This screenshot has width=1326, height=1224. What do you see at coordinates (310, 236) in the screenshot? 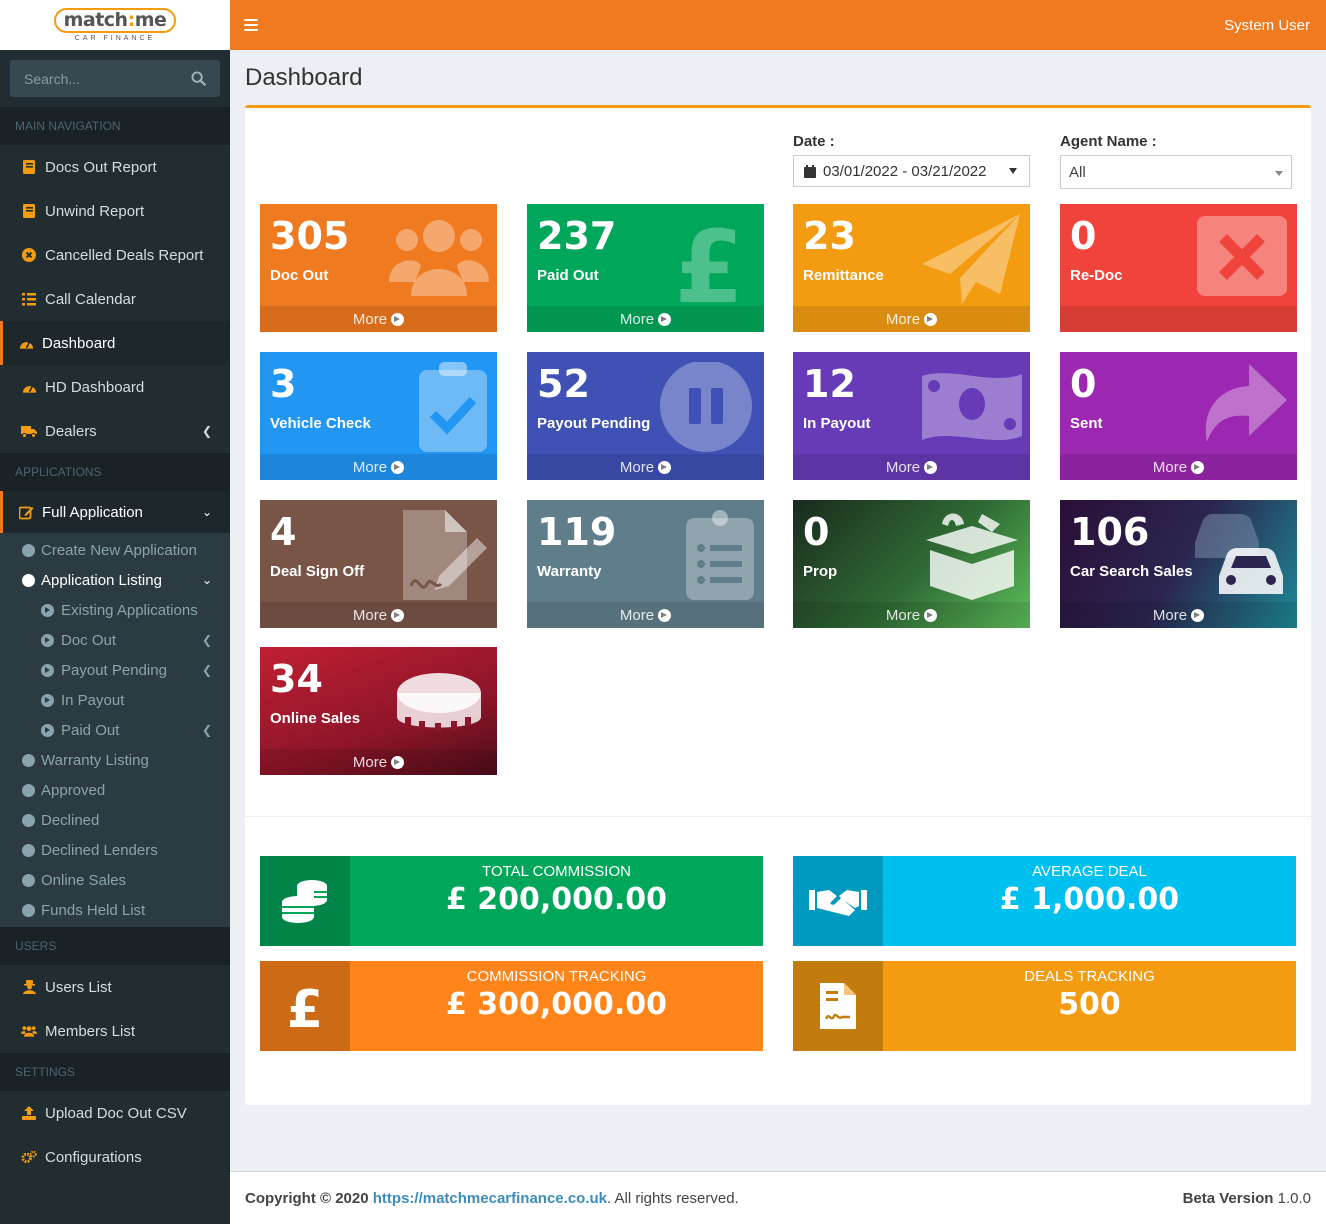
I see `tile-value: 305` at bounding box center [310, 236].